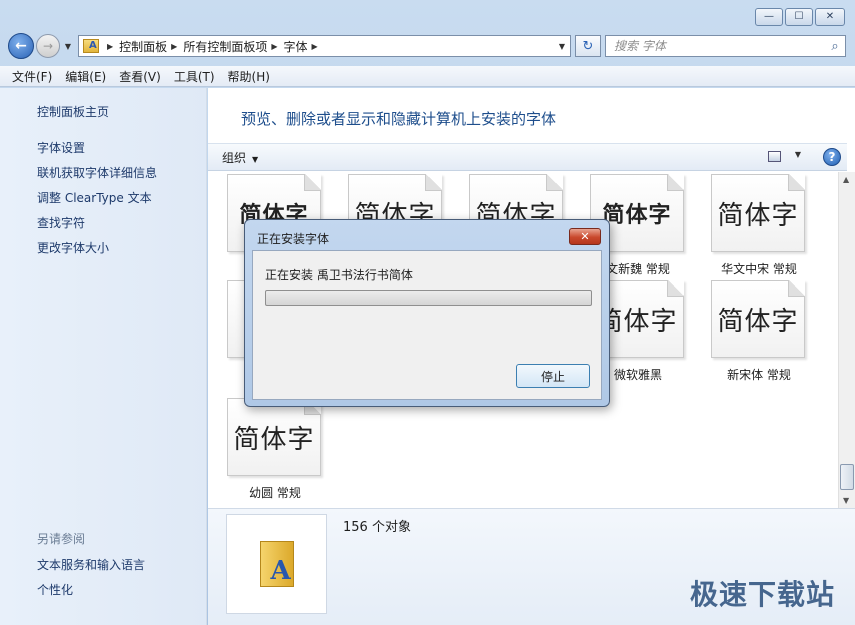  I want to click on link-find-character: 查找字符, so click(61, 222).